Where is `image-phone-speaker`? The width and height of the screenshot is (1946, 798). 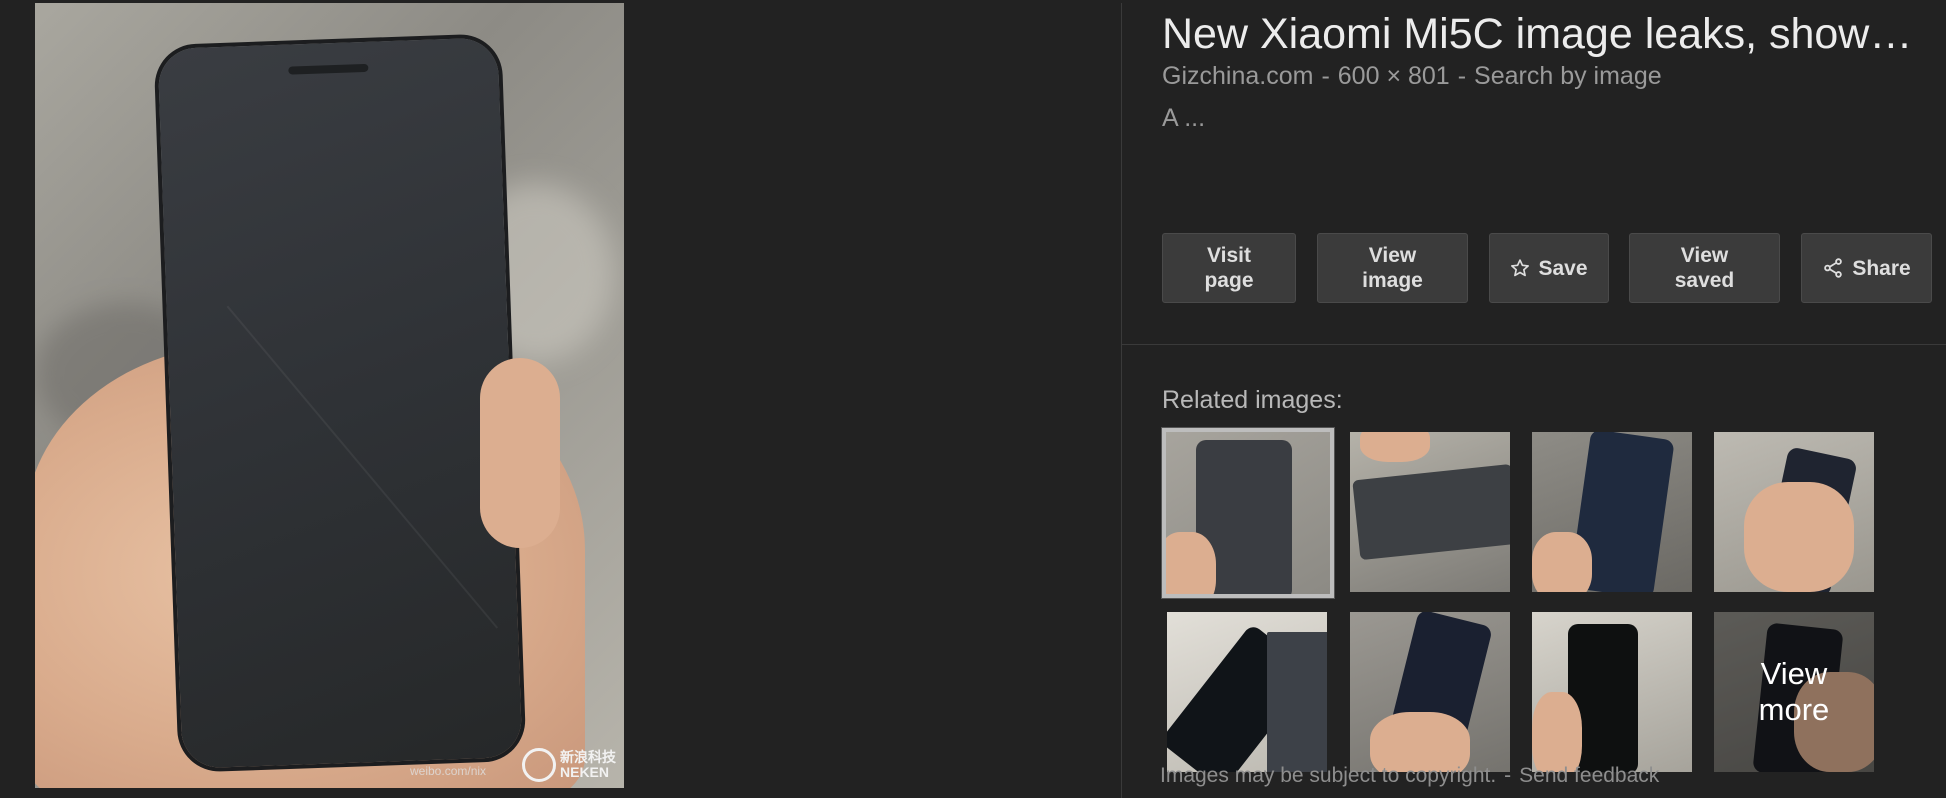 image-phone-speaker is located at coordinates (328, 69).